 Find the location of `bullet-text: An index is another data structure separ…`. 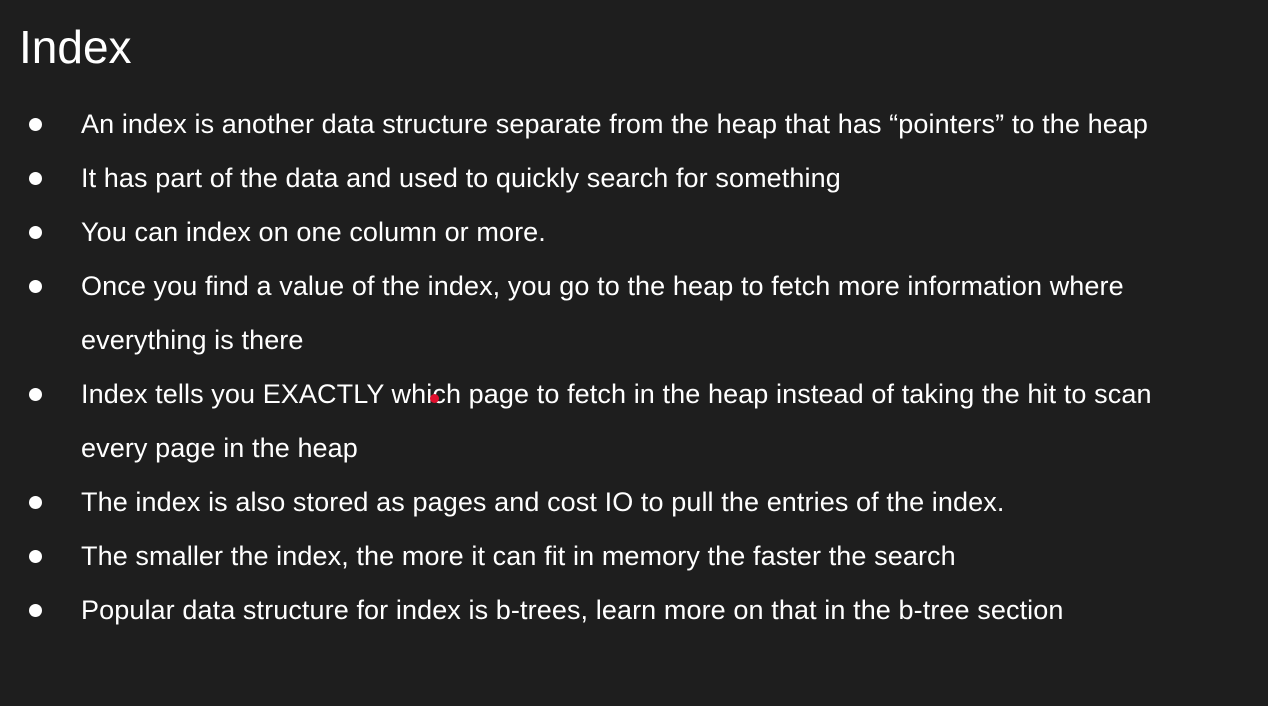

bullet-text: An index is another data structure separ… is located at coordinates (615, 124).